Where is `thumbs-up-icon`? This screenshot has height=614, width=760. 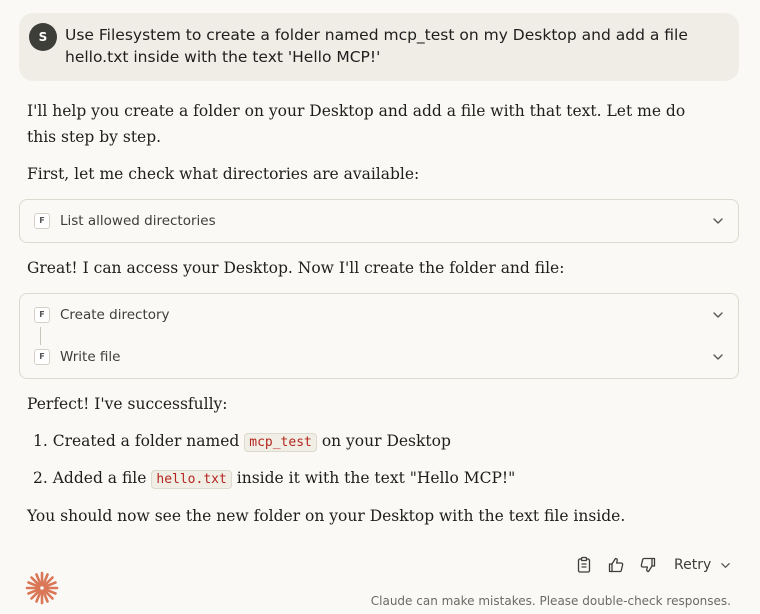 thumbs-up-icon is located at coordinates (616, 565).